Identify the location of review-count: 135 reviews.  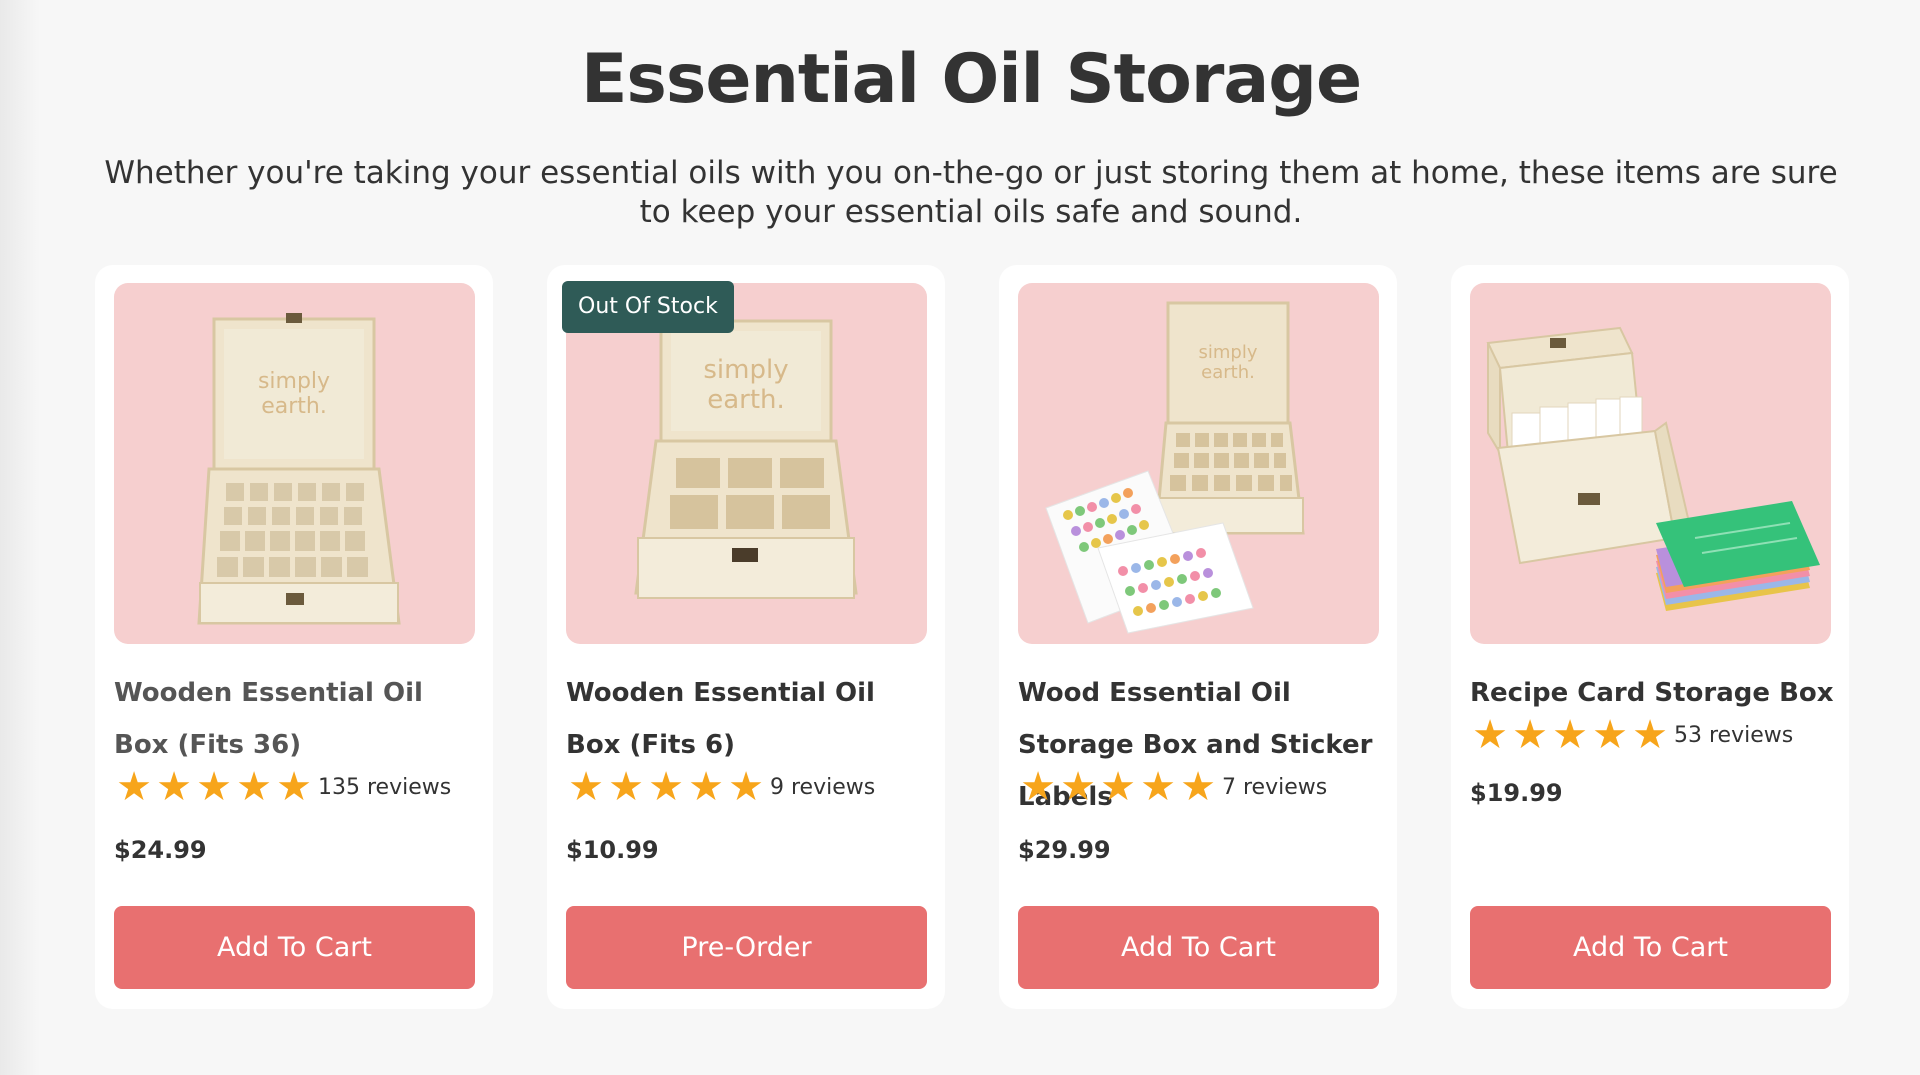
(384, 787).